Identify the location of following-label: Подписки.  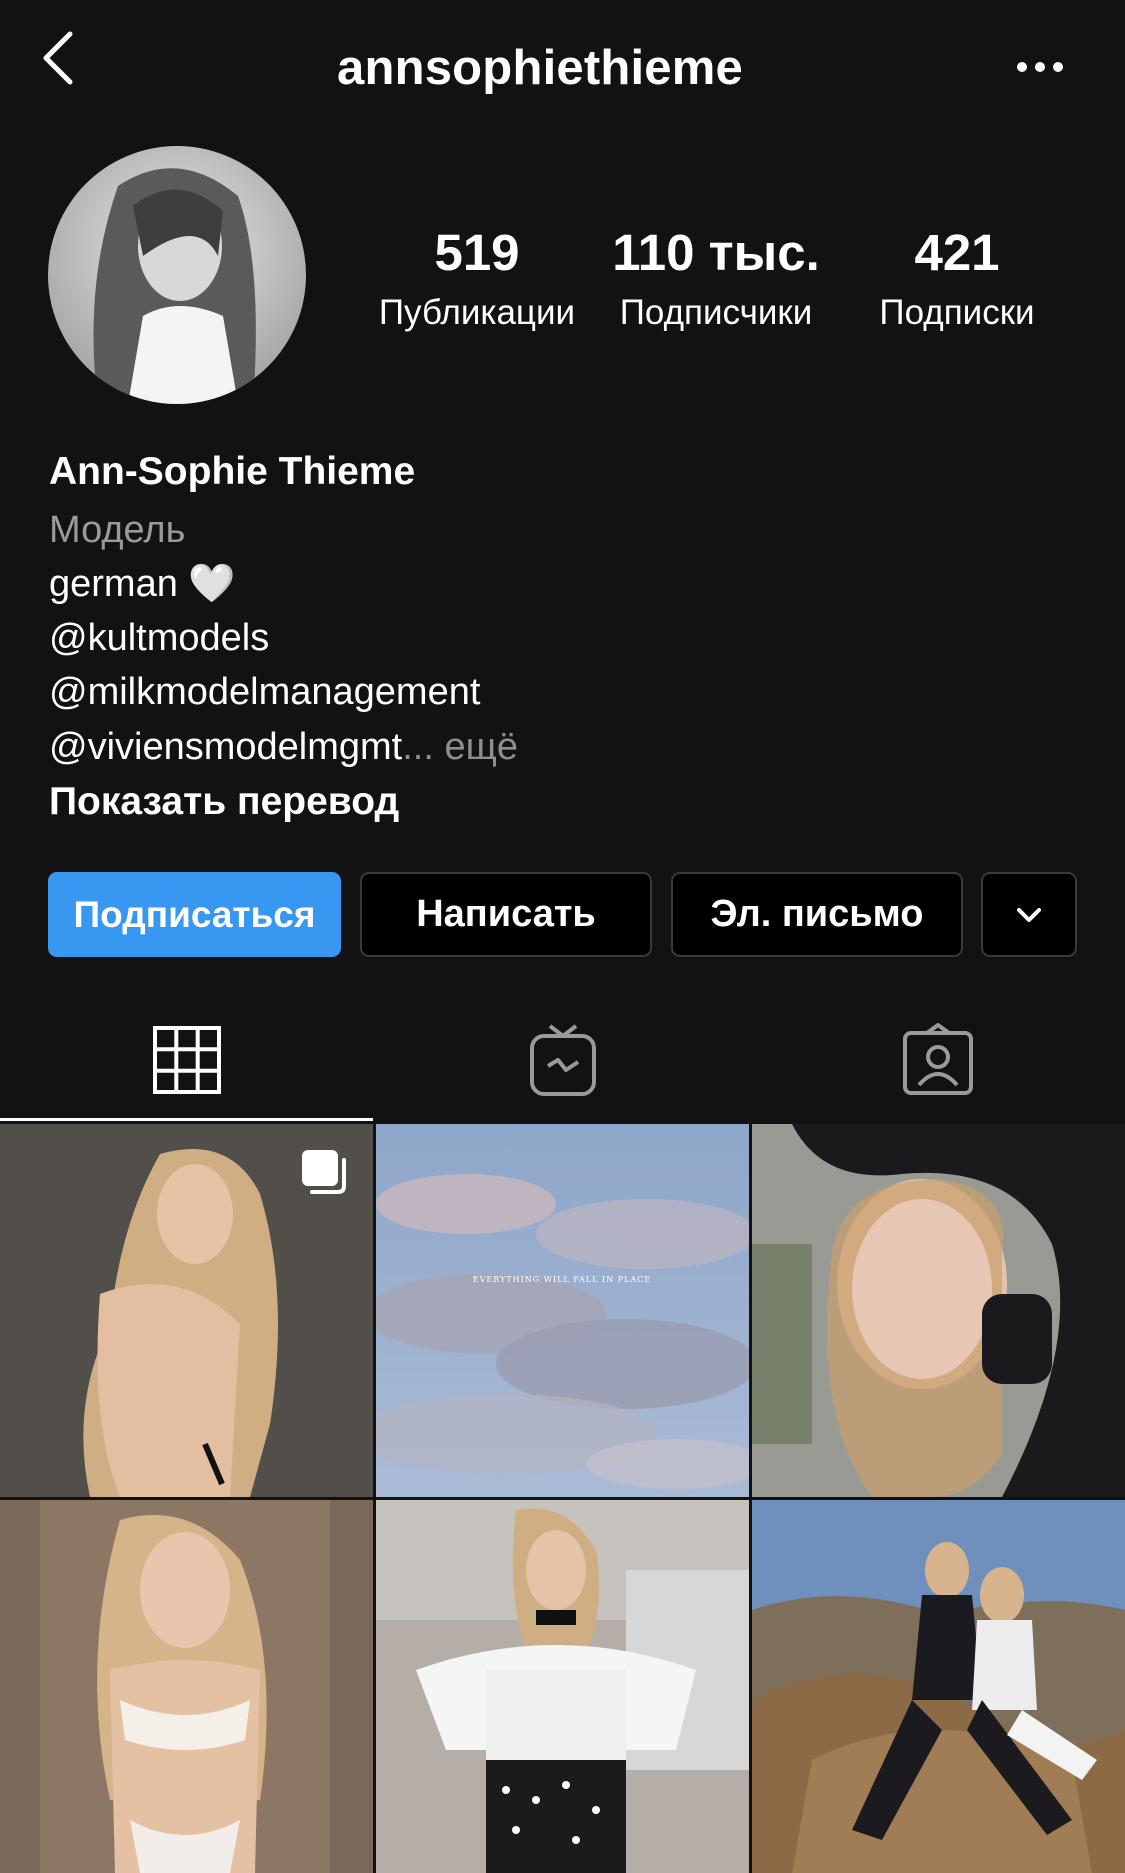
(957, 312).